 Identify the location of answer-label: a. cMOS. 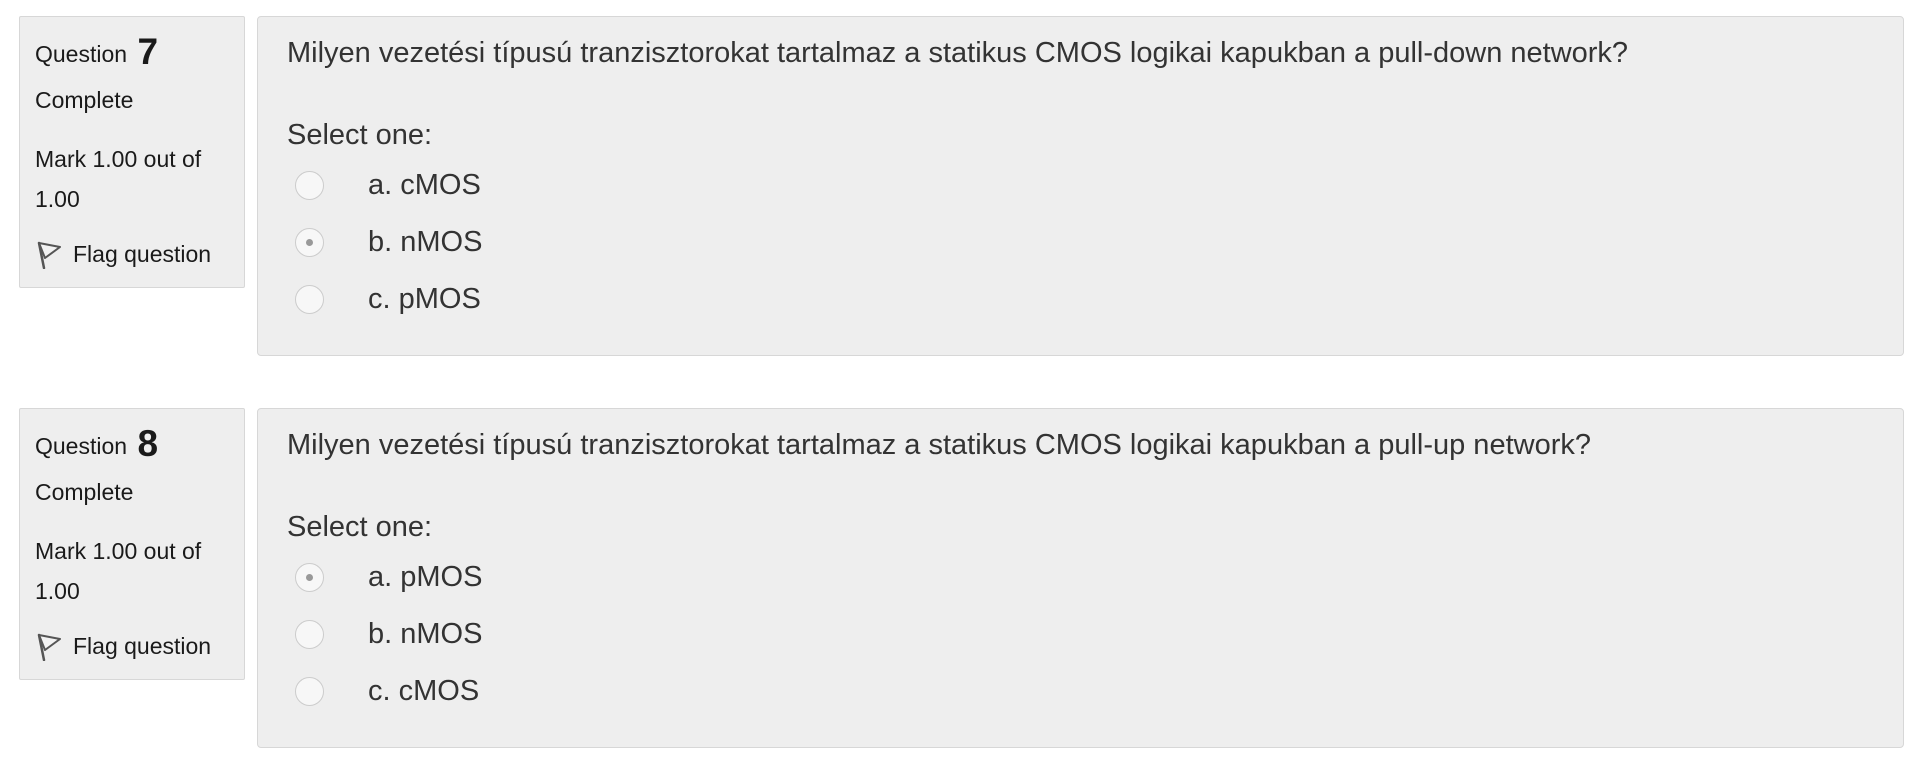
(424, 184).